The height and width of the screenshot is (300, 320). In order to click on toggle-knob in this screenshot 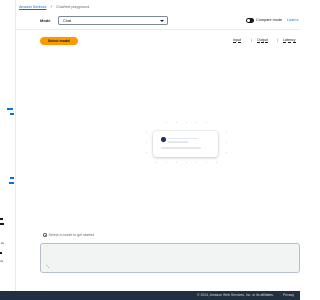, I will do `click(248, 20)`.